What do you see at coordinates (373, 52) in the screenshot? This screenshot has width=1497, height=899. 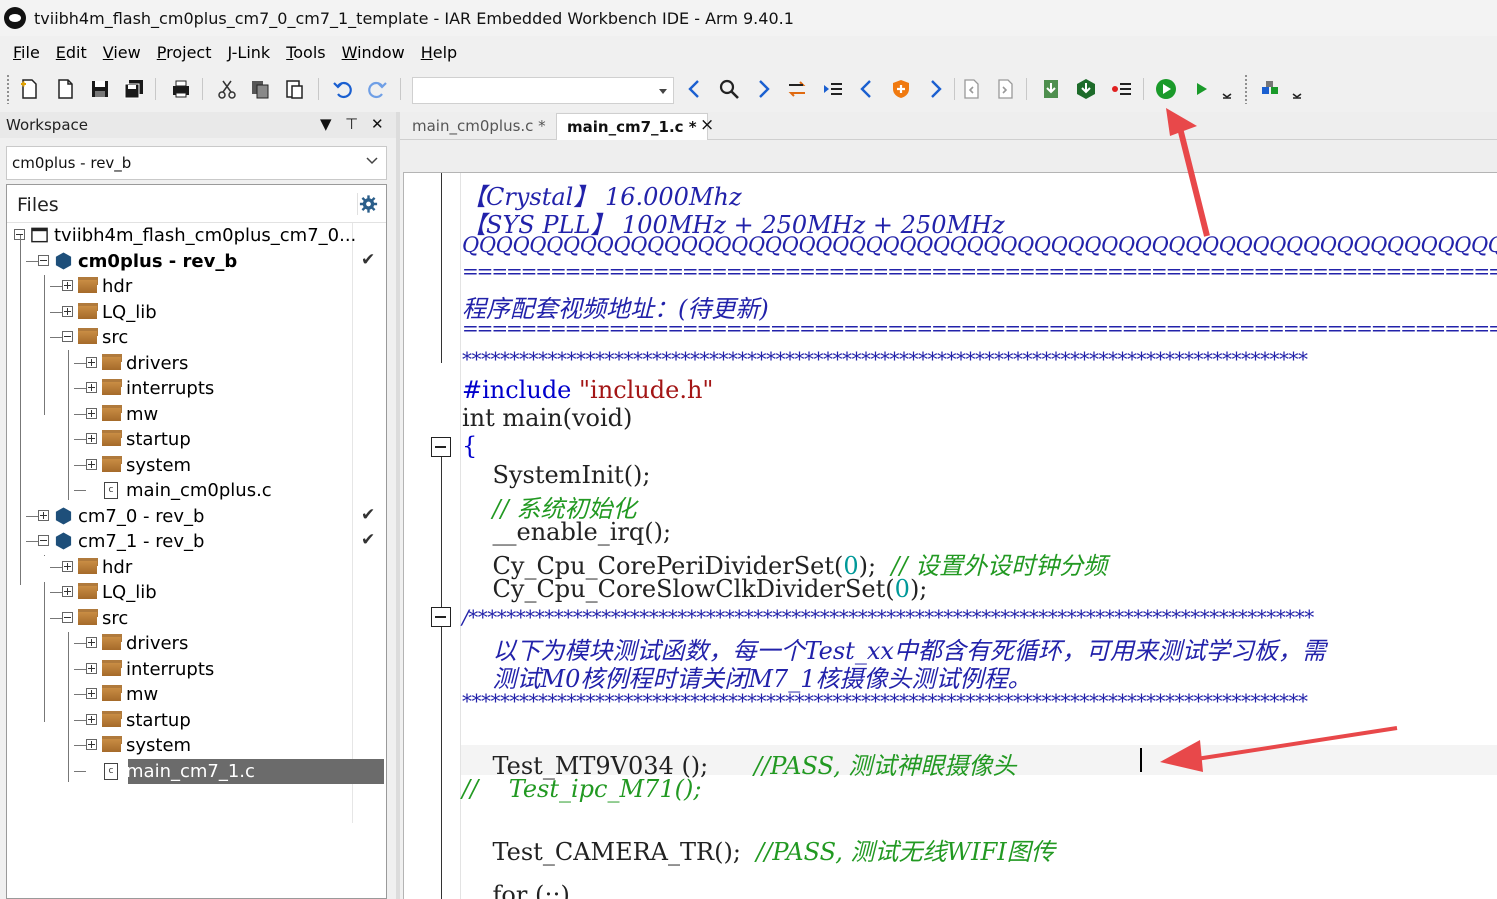 I see `menu-window: Window` at bounding box center [373, 52].